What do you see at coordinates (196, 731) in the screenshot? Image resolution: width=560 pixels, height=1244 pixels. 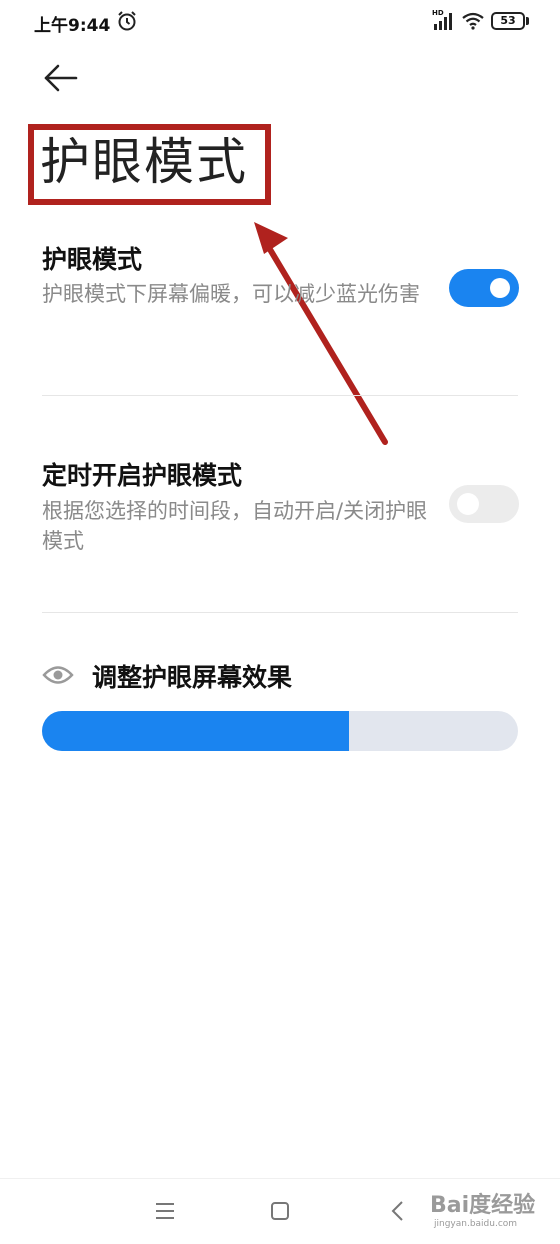 I see `slider-fill` at bounding box center [196, 731].